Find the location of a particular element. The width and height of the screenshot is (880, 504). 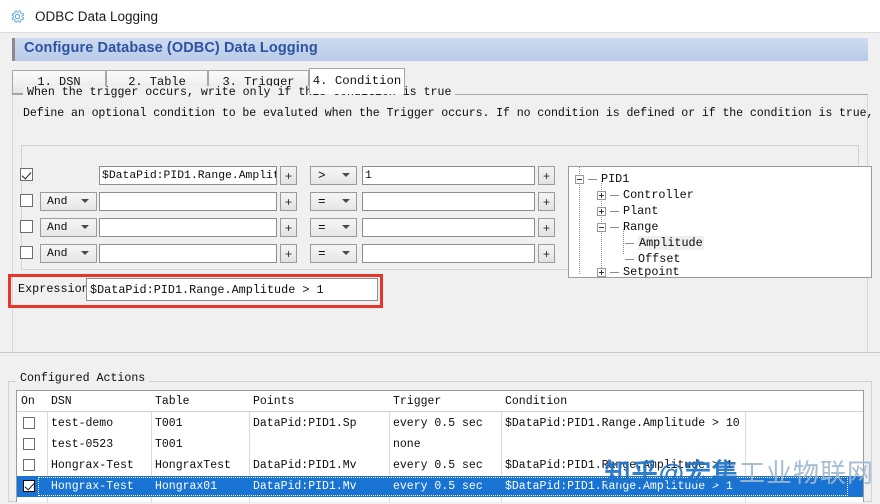

condition-row-2-operator-select: = is located at coordinates (333, 201).